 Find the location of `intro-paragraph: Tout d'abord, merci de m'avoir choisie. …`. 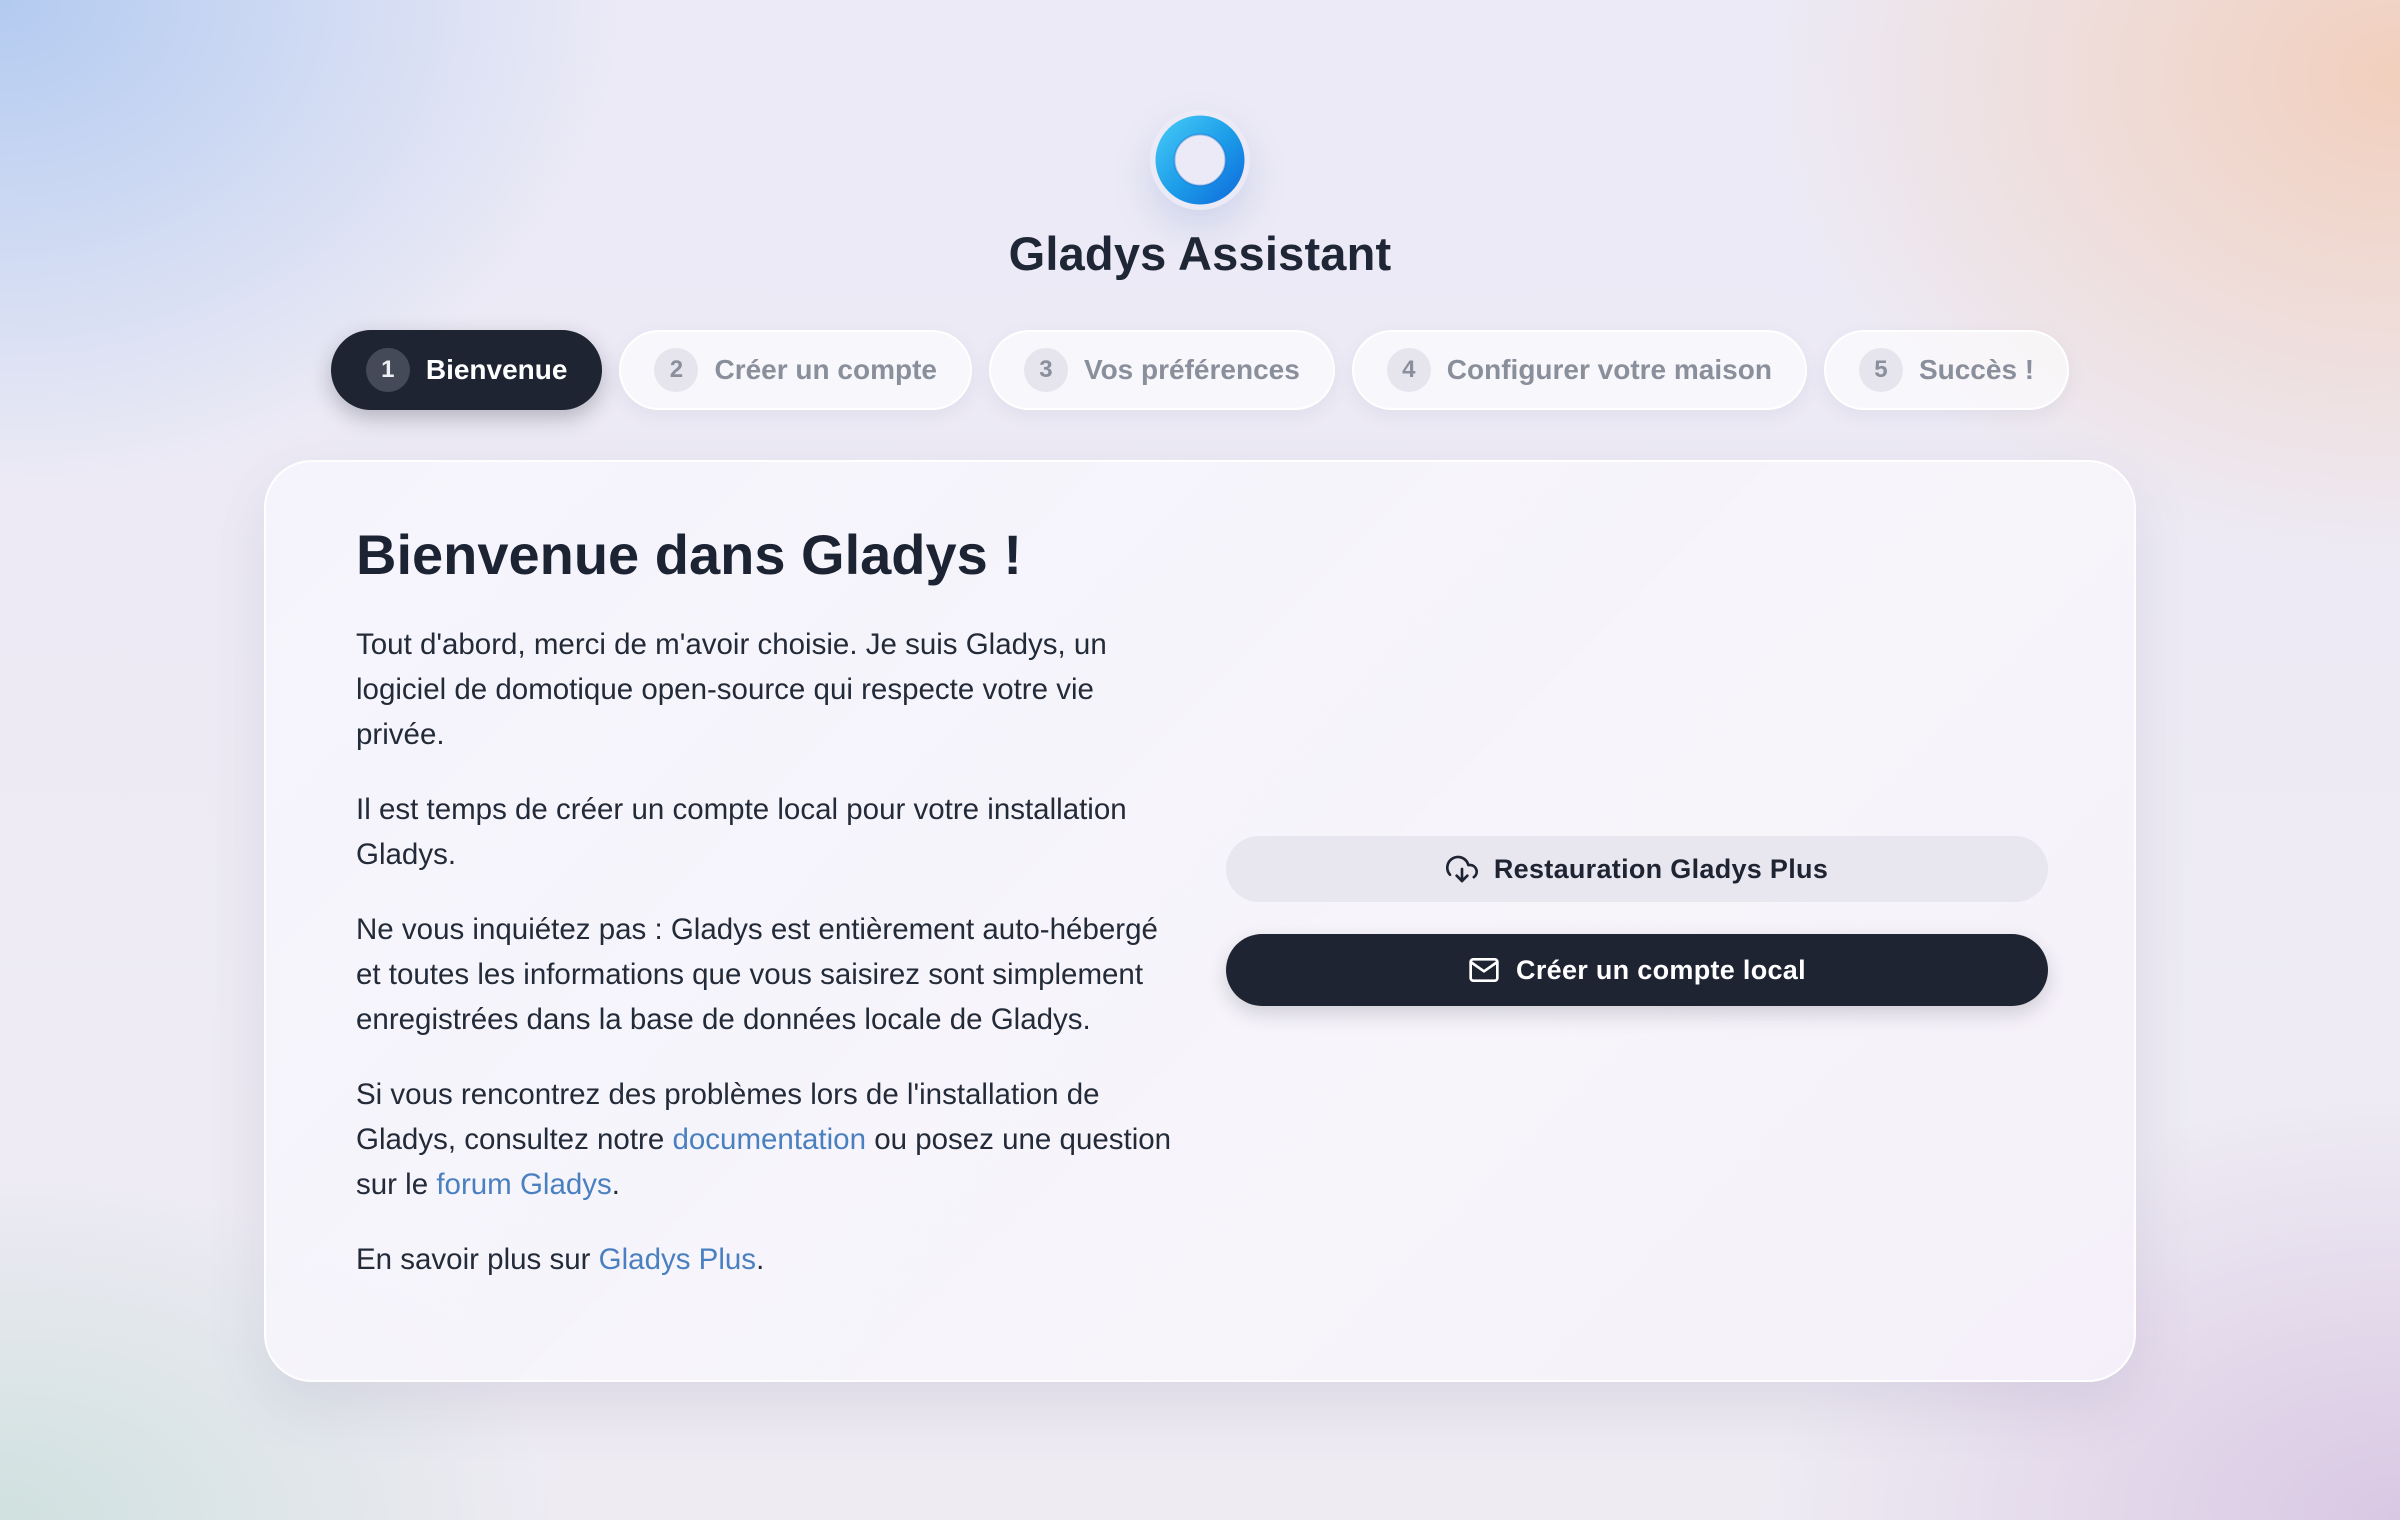

intro-paragraph: Tout d'abord, merci de m'avoir choisie. … is located at coordinates (731, 689).